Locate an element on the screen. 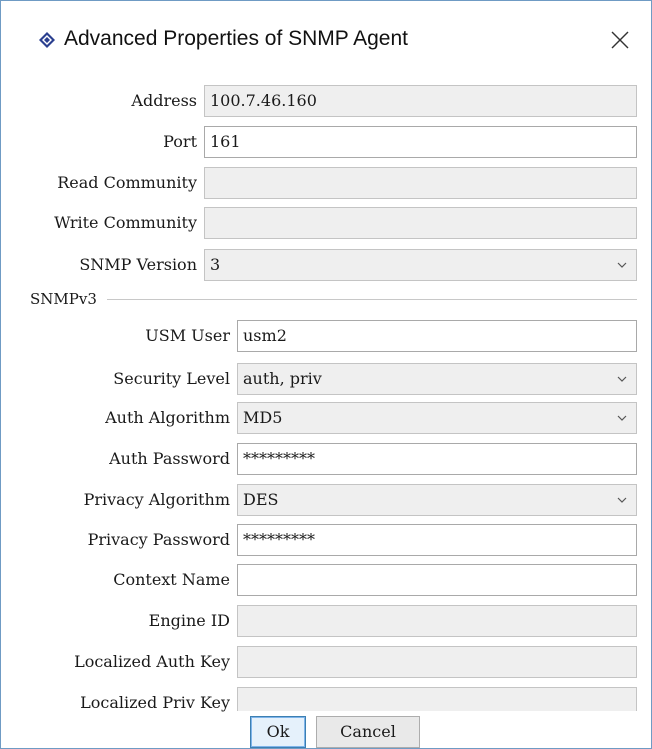  title-bar: Advanced Properties of SNMP Agent is located at coordinates (326, 38).